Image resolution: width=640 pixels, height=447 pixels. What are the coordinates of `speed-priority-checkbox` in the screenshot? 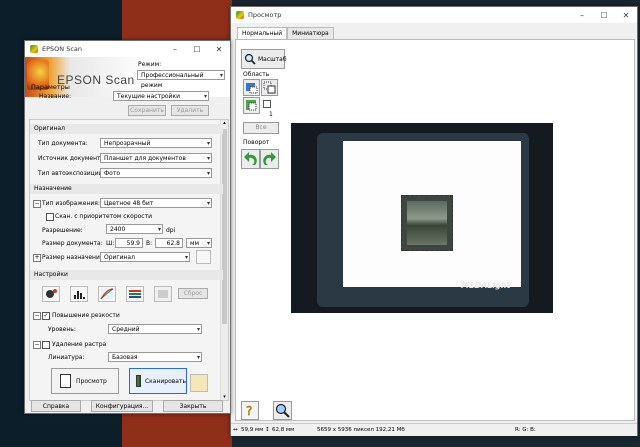 It's located at (50, 217).